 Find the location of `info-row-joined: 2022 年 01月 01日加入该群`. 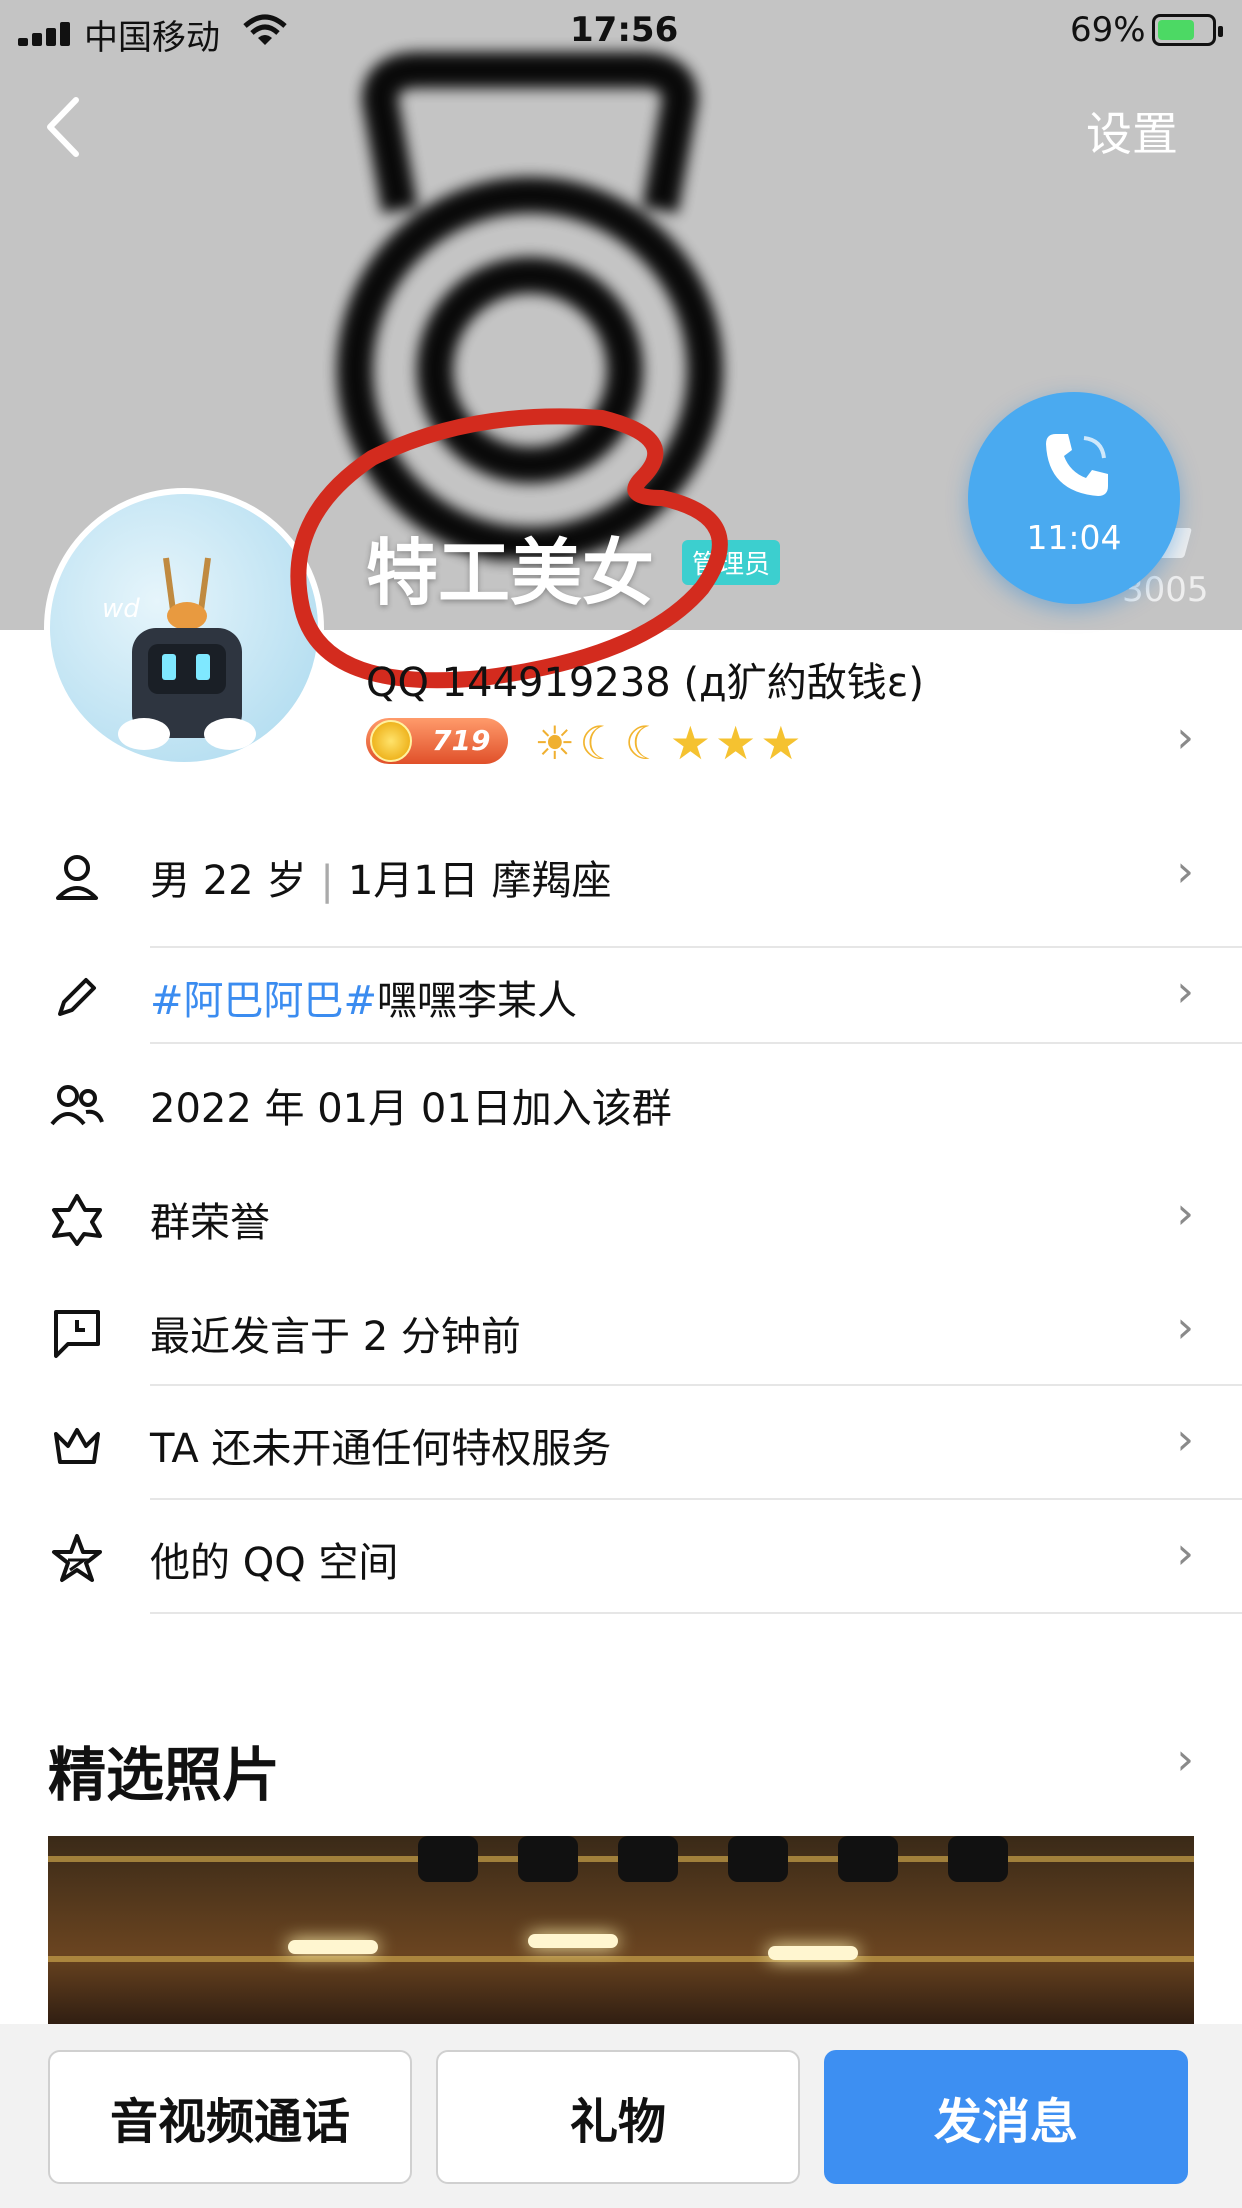

info-row-joined: 2022 年 01月 01日加入该群 is located at coordinates (621, 1103).